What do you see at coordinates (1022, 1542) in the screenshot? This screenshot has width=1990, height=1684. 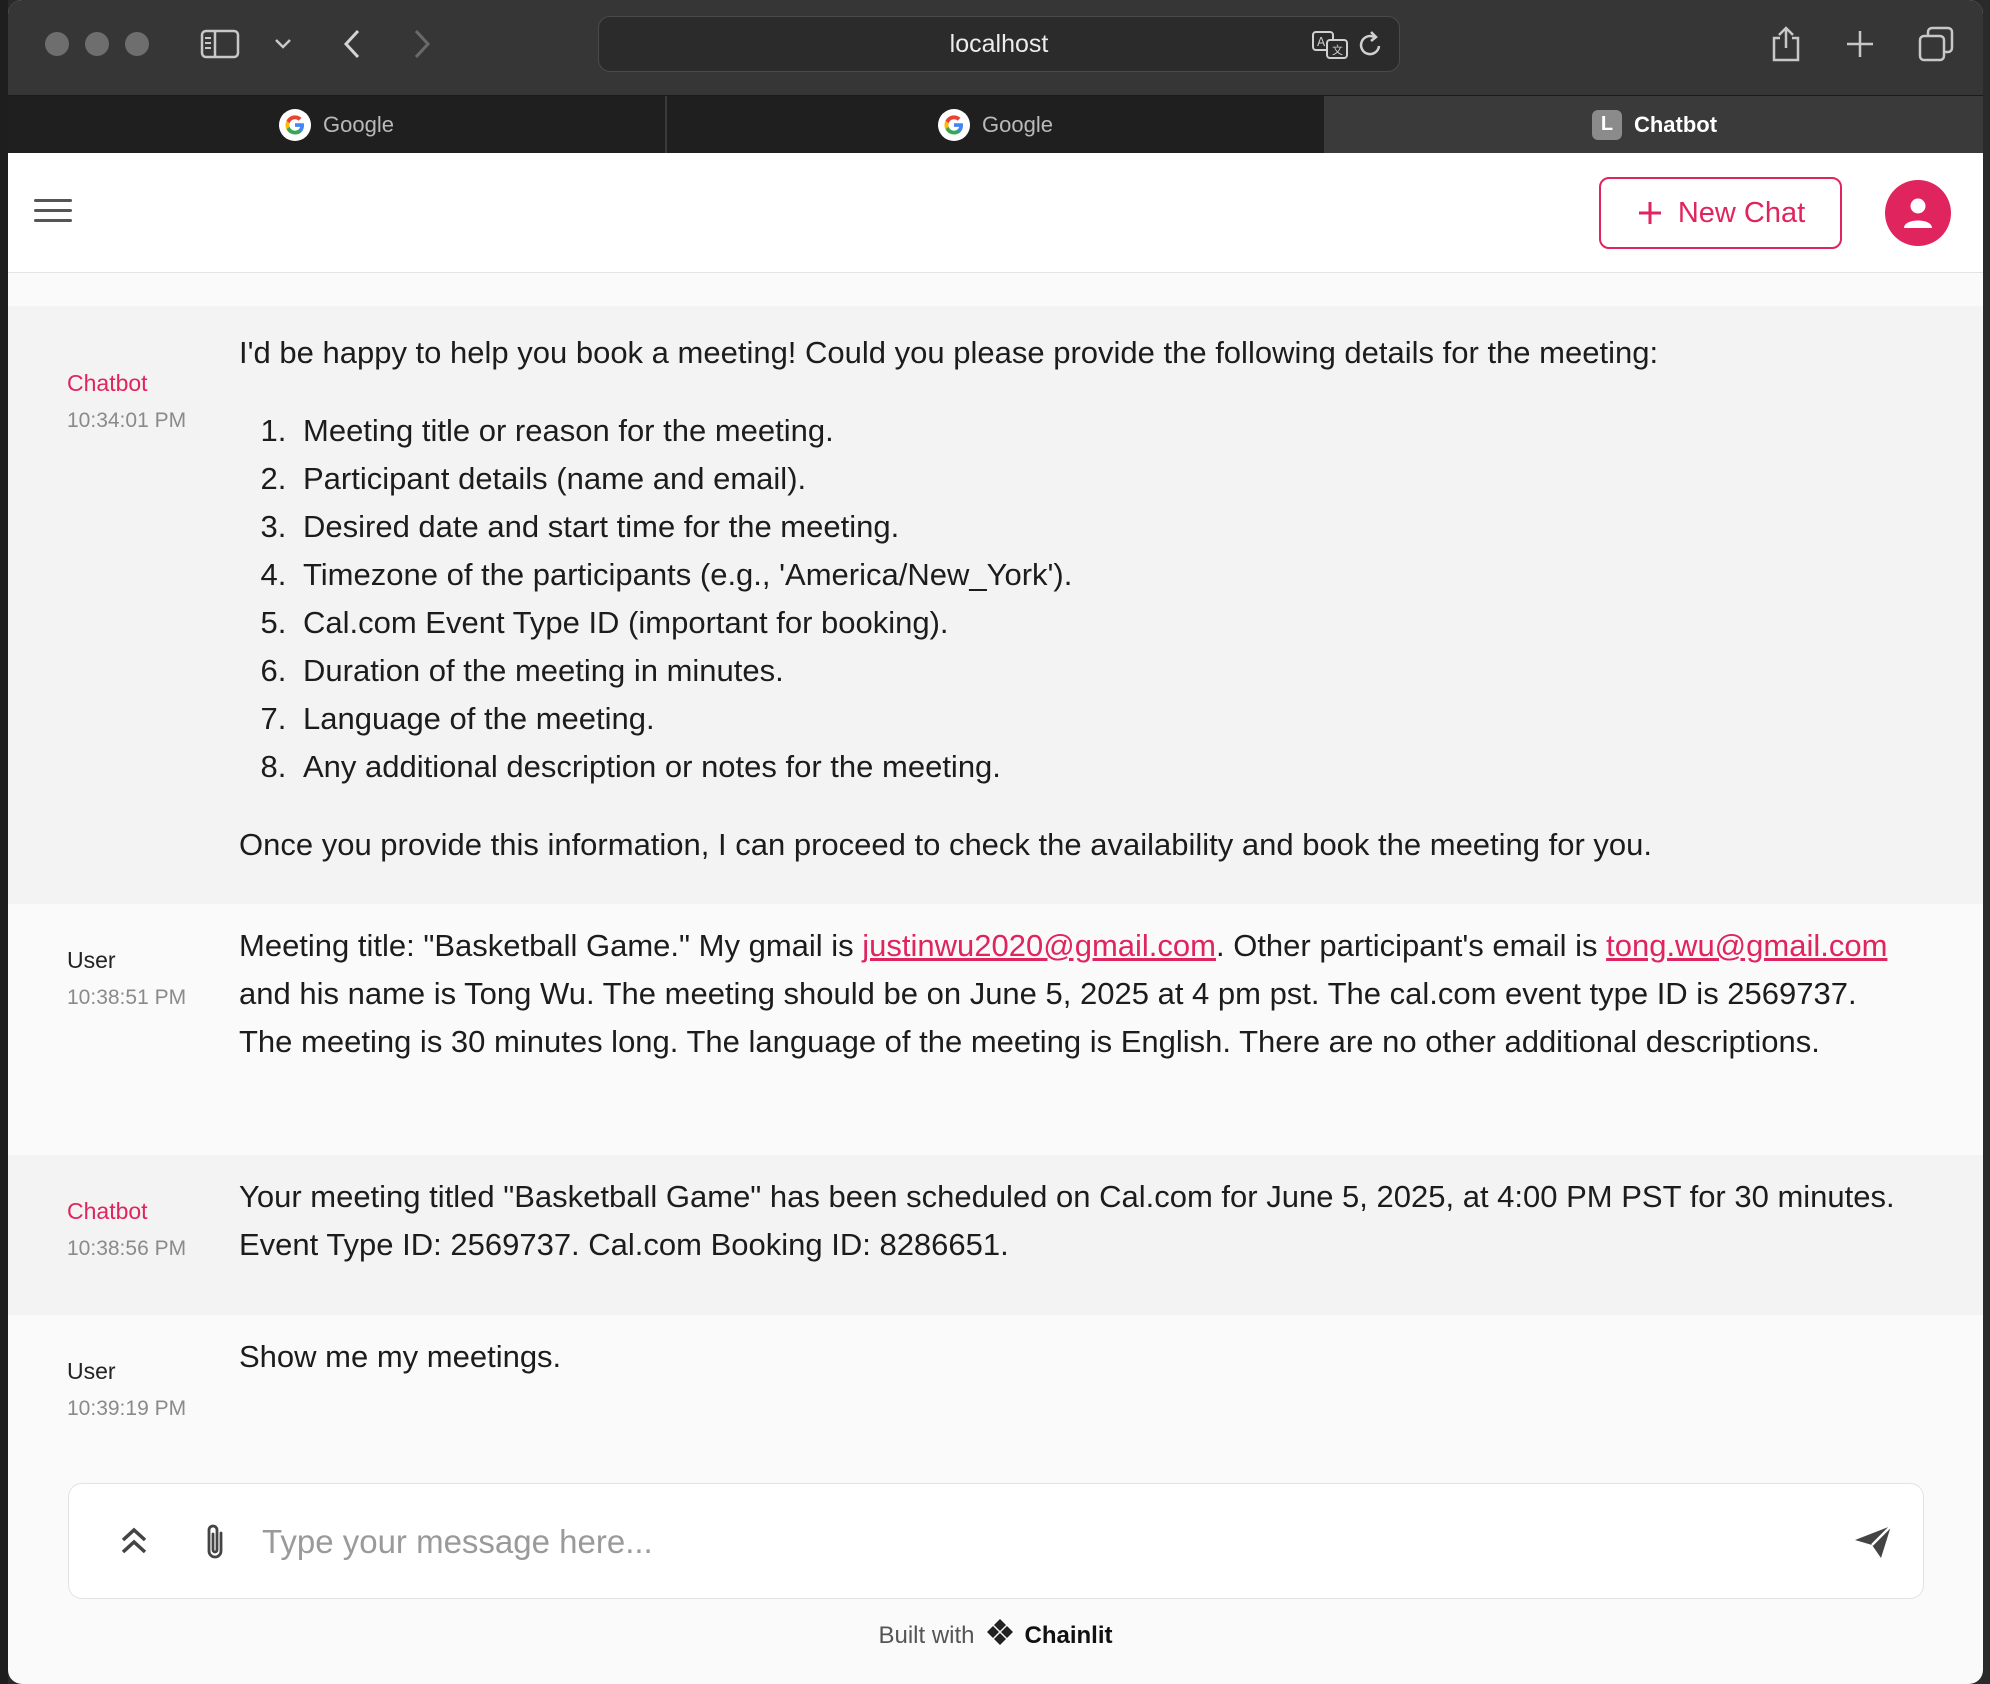 I see `message-input` at bounding box center [1022, 1542].